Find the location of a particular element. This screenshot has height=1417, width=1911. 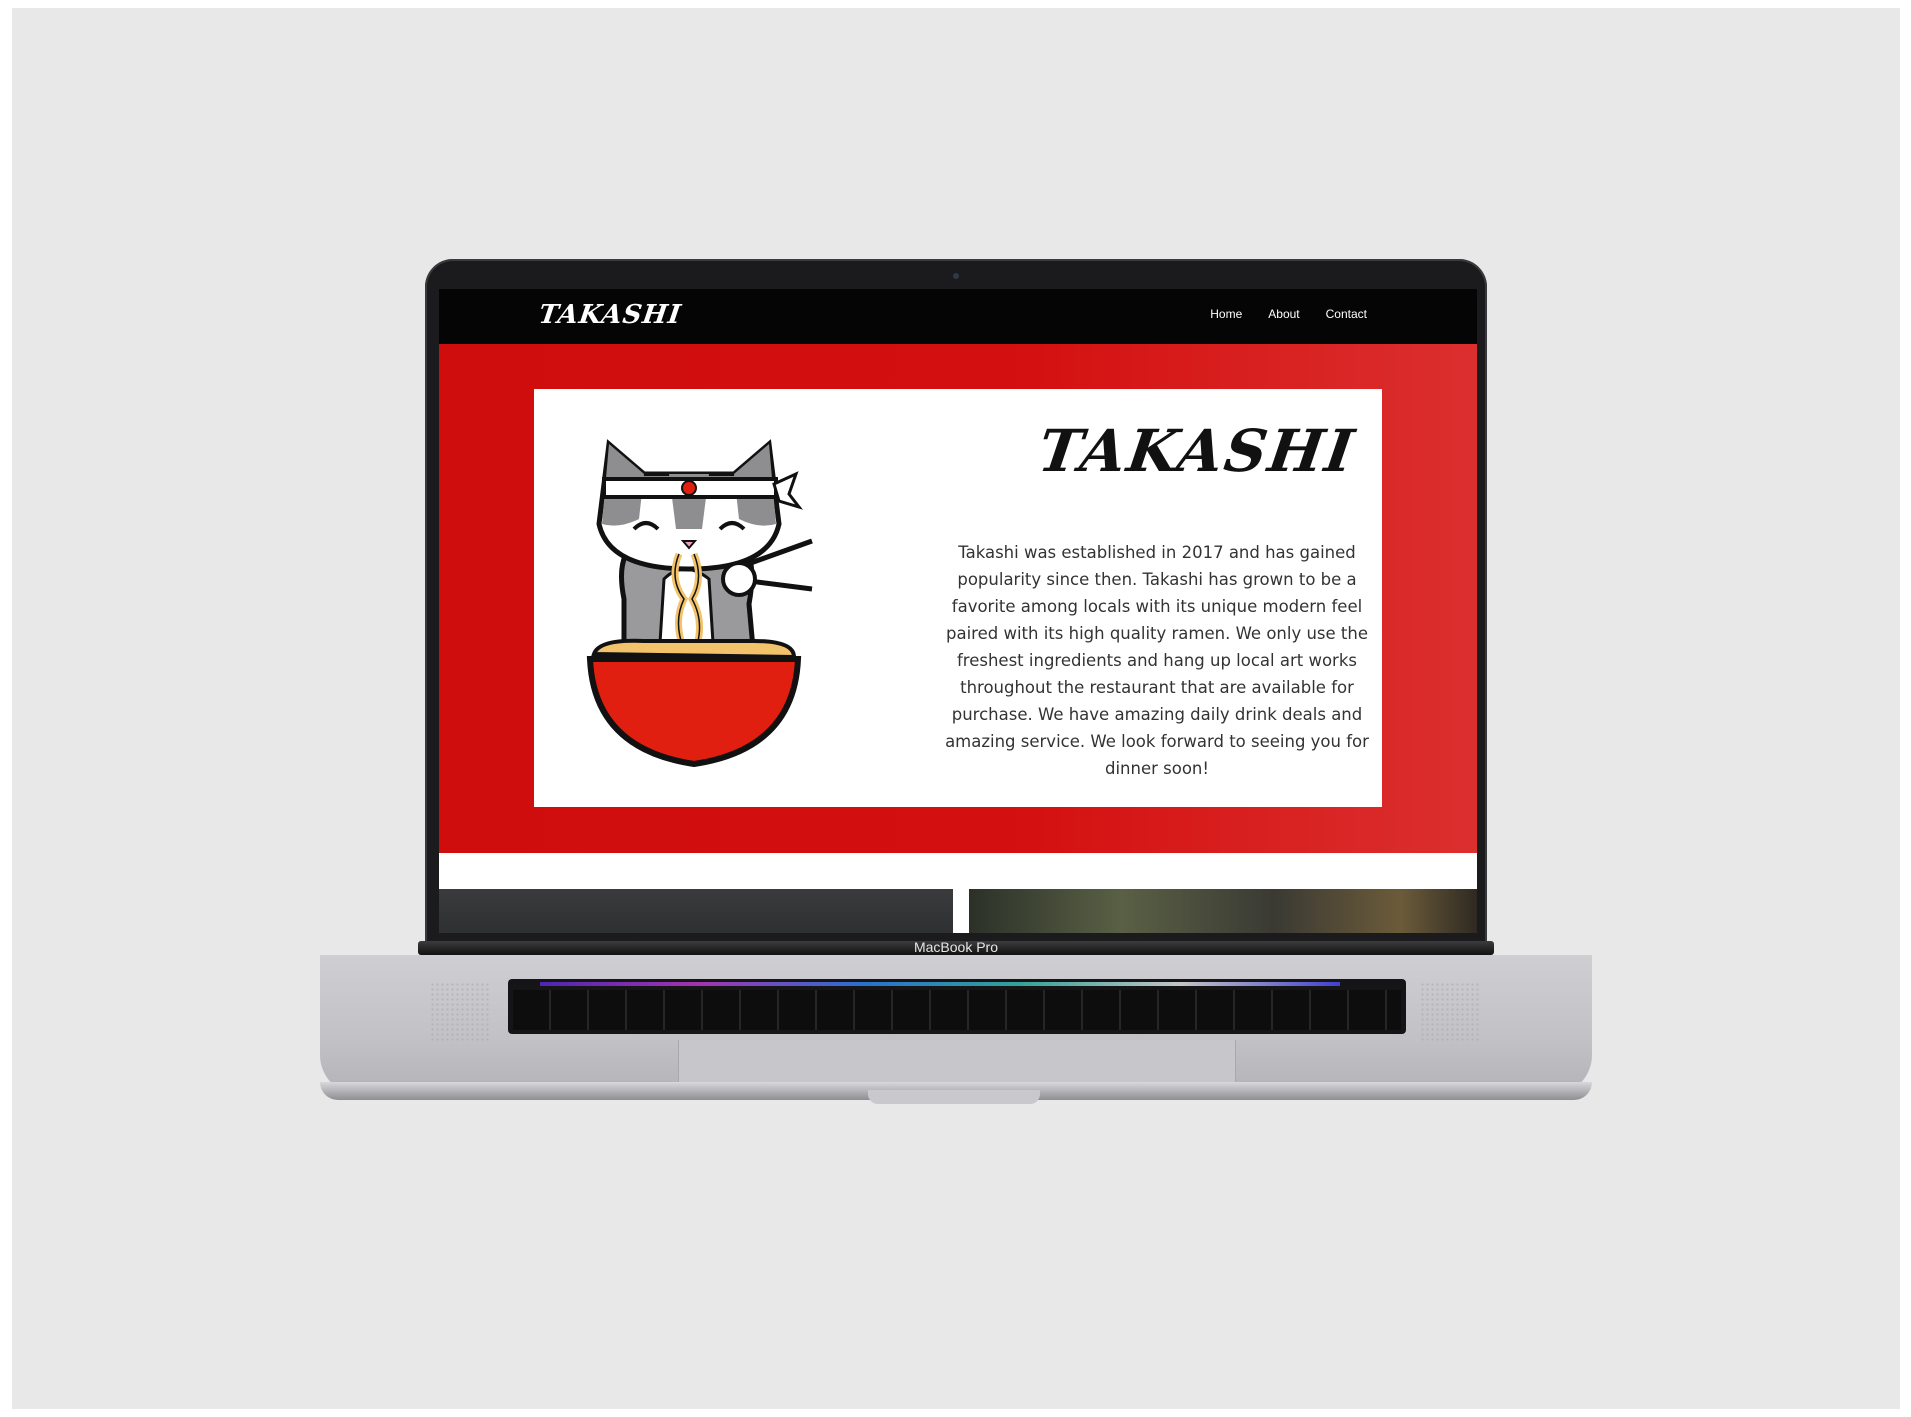

nav-links: Home About Contact is located at coordinates (1288, 314).